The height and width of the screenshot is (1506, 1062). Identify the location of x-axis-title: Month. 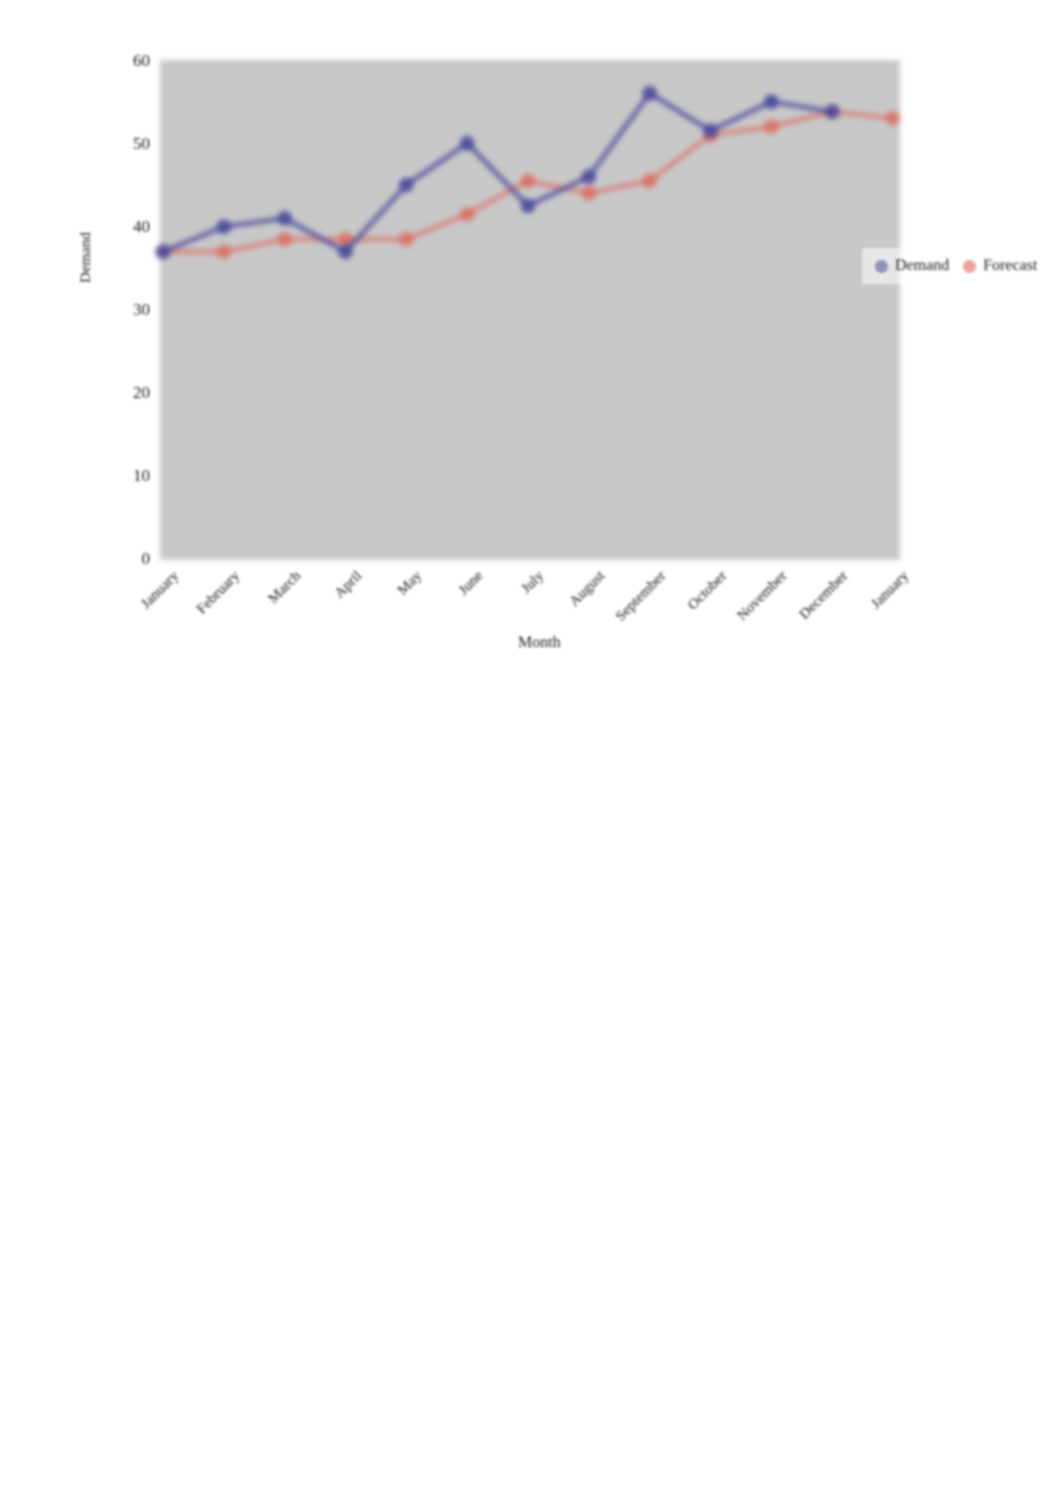
(539, 642).